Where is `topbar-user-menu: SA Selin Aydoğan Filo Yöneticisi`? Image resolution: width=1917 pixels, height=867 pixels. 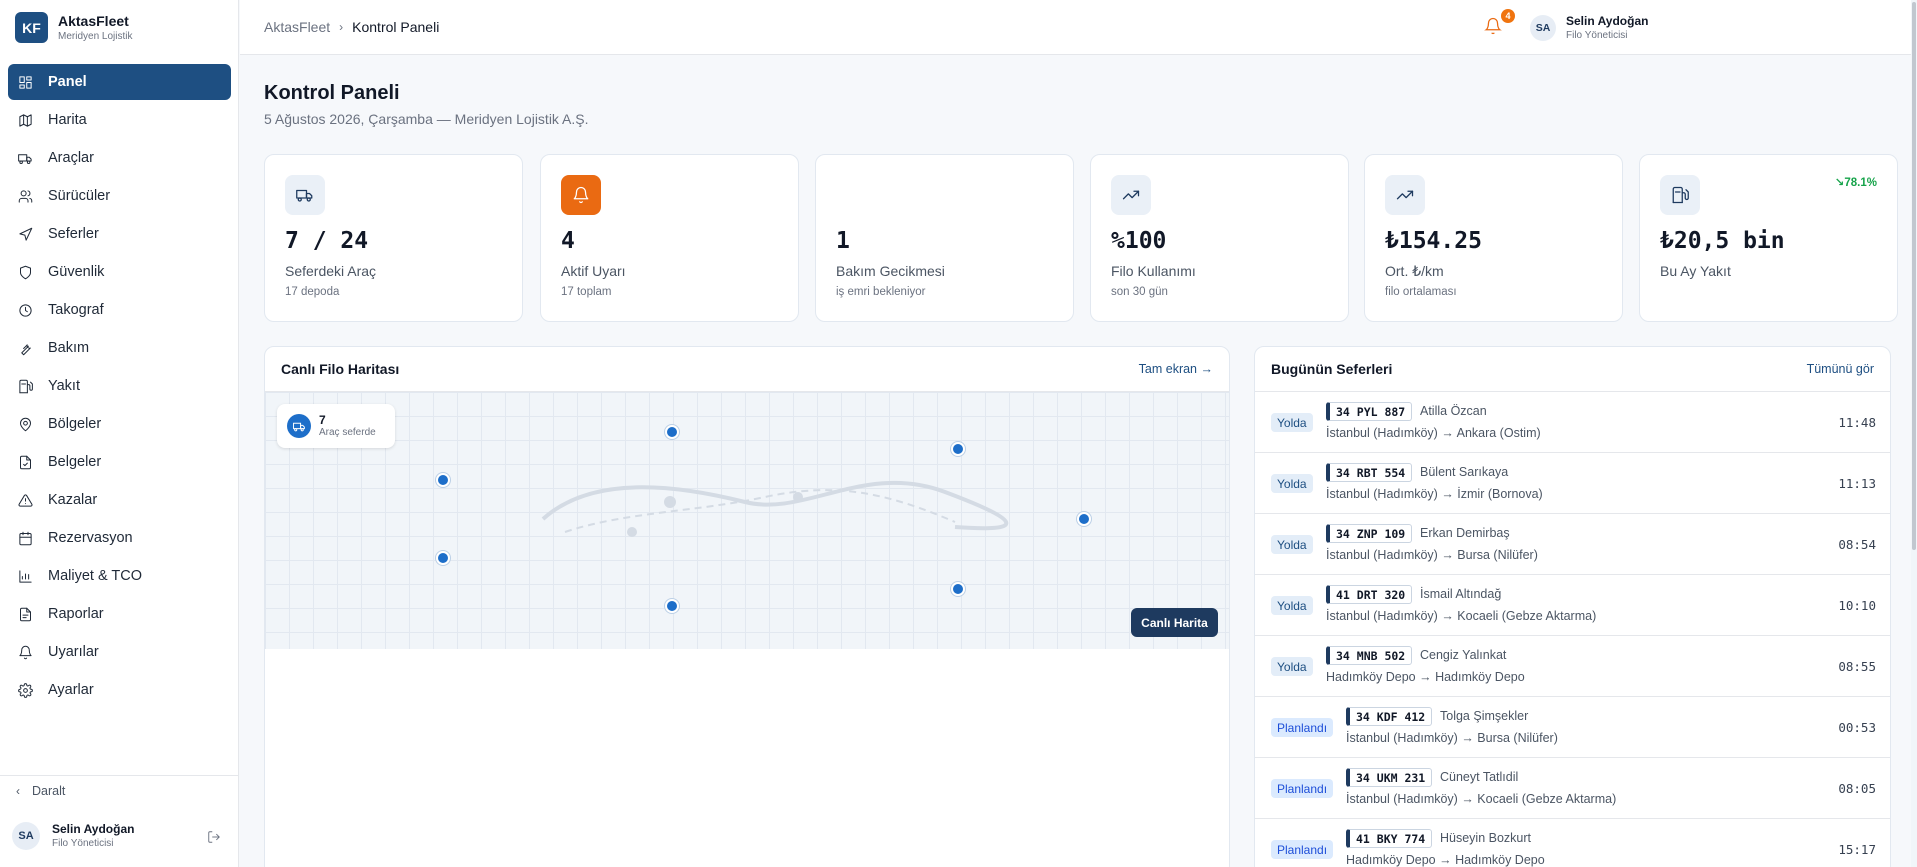
topbar-user-menu: SA Selin Aydoğan Filo Yöneticisi is located at coordinates (1589, 28).